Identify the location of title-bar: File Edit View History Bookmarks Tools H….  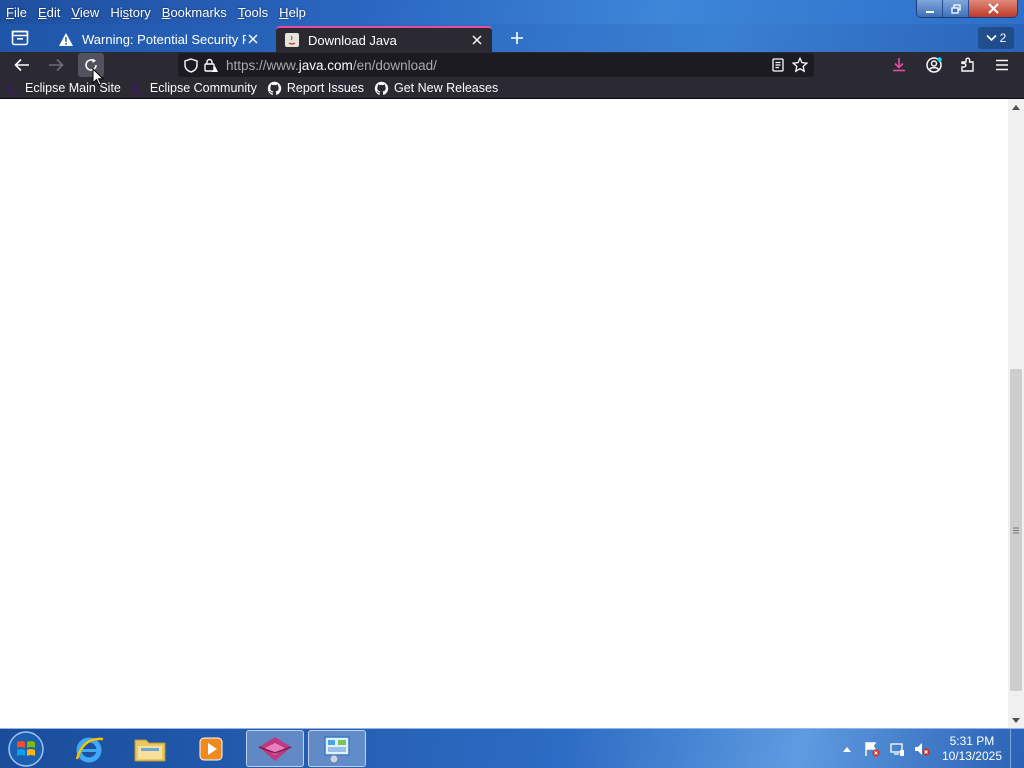
(512, 12).